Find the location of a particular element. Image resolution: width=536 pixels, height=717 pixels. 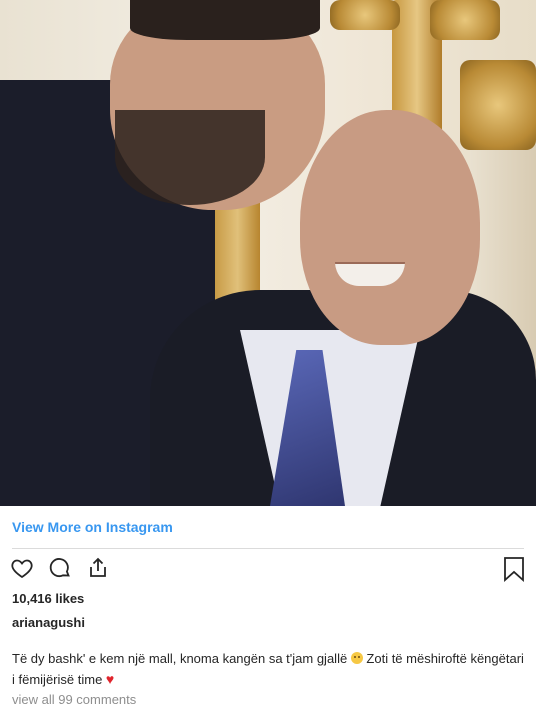

action-bar is located at coordinates (60, 569).